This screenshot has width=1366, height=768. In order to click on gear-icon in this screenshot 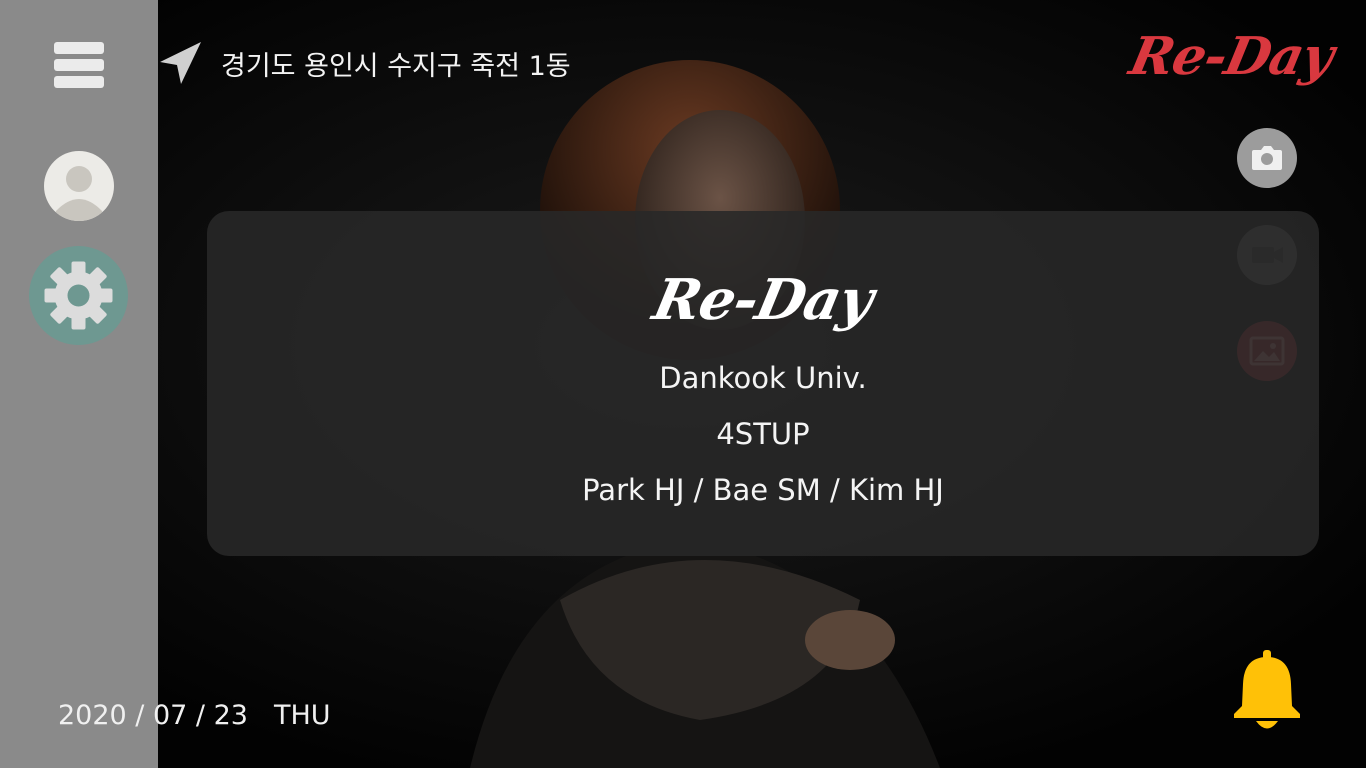, I will do `click(78, 295)`.